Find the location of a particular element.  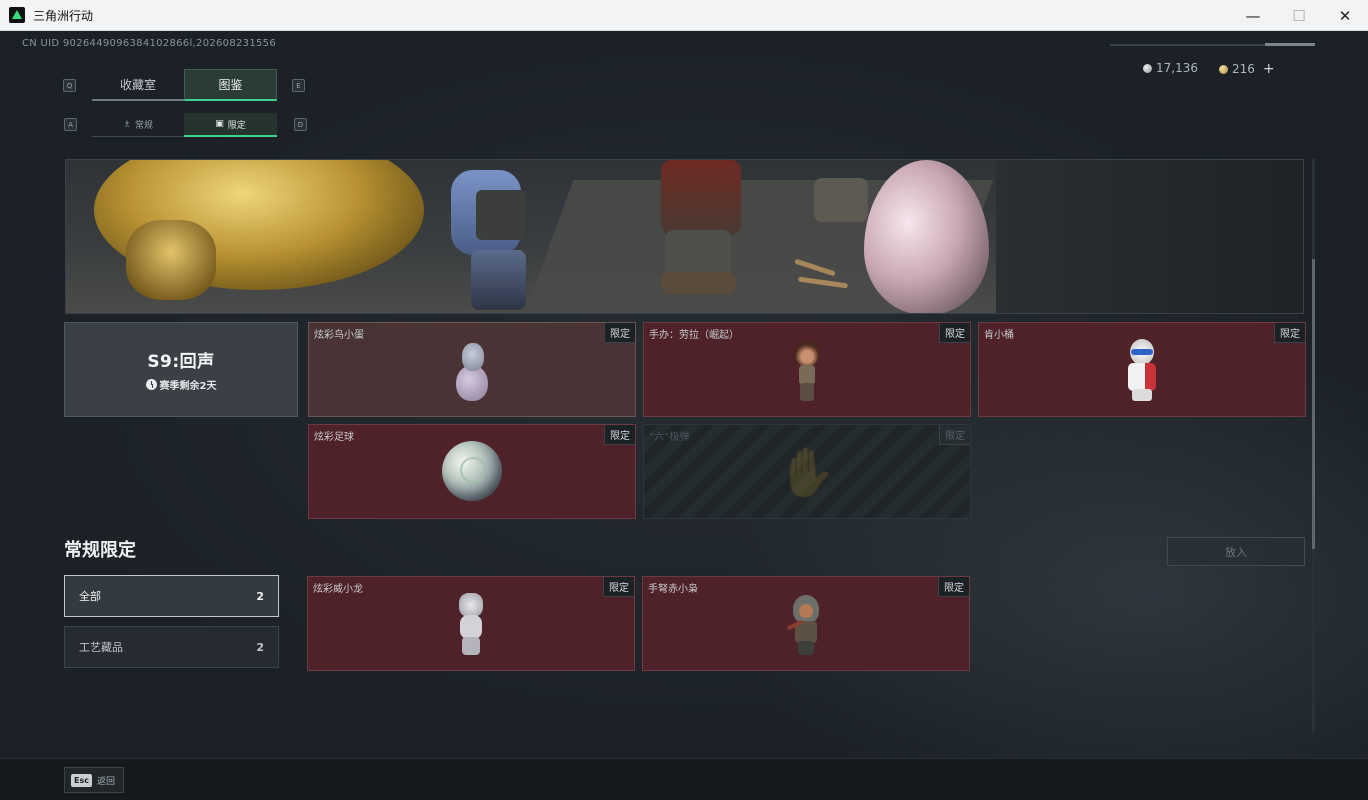

collection-item: 炫彩鸟小蛋 限定 is located at coordinates (472, 369).